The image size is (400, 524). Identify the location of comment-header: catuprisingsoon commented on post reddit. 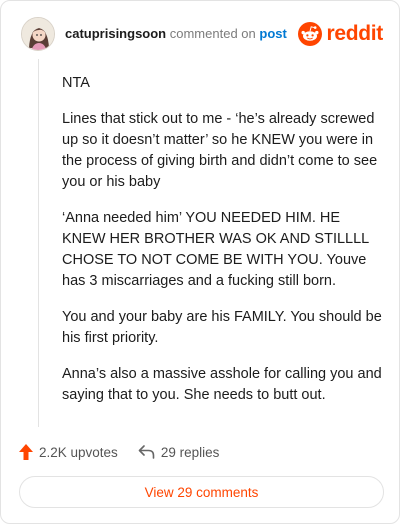
(202, 34).